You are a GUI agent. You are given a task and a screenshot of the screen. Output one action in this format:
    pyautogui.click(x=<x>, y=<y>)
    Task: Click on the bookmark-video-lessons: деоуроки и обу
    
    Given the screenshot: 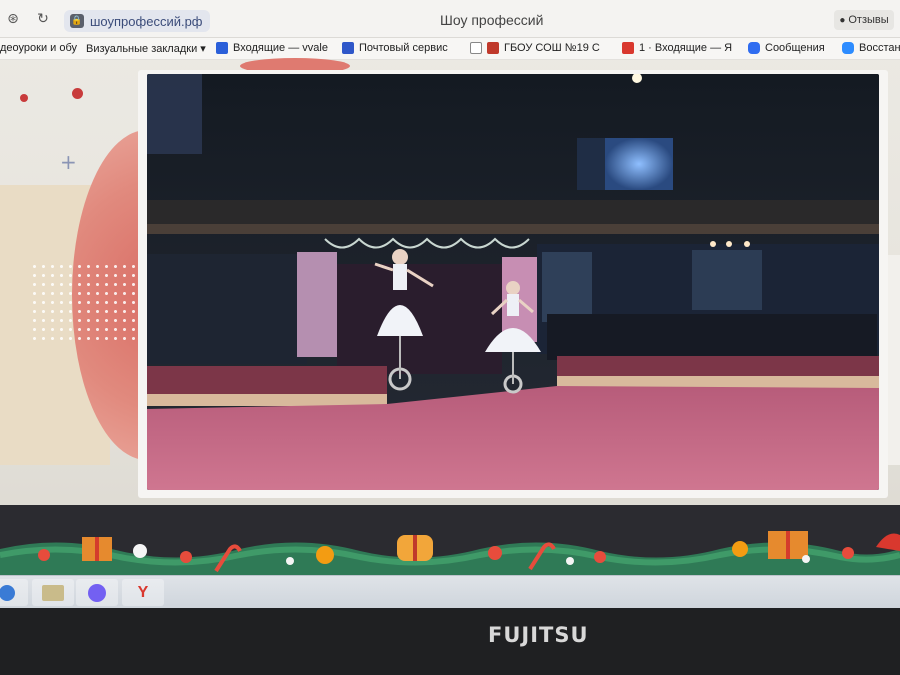 What is the action you would take?
    pyautogui.click(x=38, y=48)
    